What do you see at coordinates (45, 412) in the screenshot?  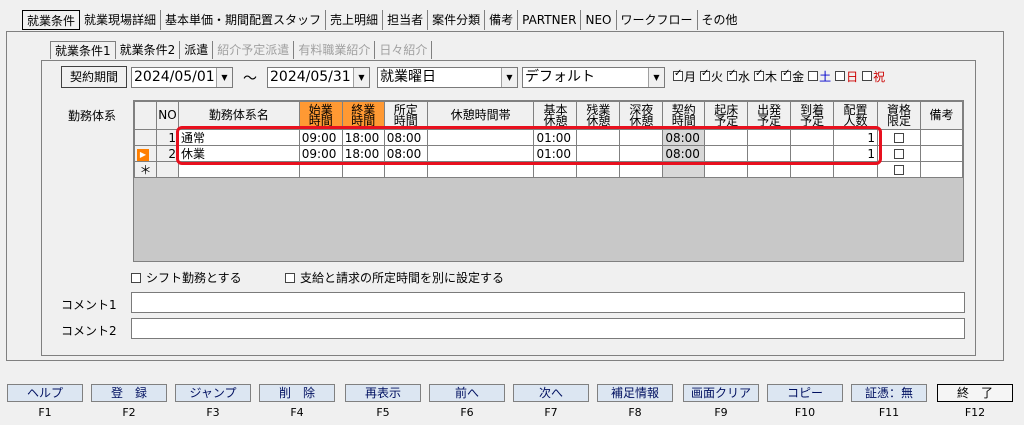 I see `fkey-label: F1` at bounding box center [45, 412].